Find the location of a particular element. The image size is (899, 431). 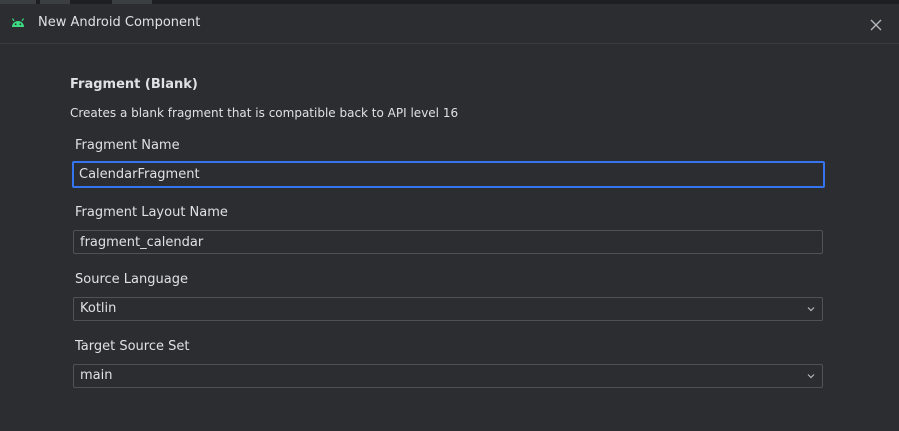

target-source-set-value: main is located at coordinates (96, 375).